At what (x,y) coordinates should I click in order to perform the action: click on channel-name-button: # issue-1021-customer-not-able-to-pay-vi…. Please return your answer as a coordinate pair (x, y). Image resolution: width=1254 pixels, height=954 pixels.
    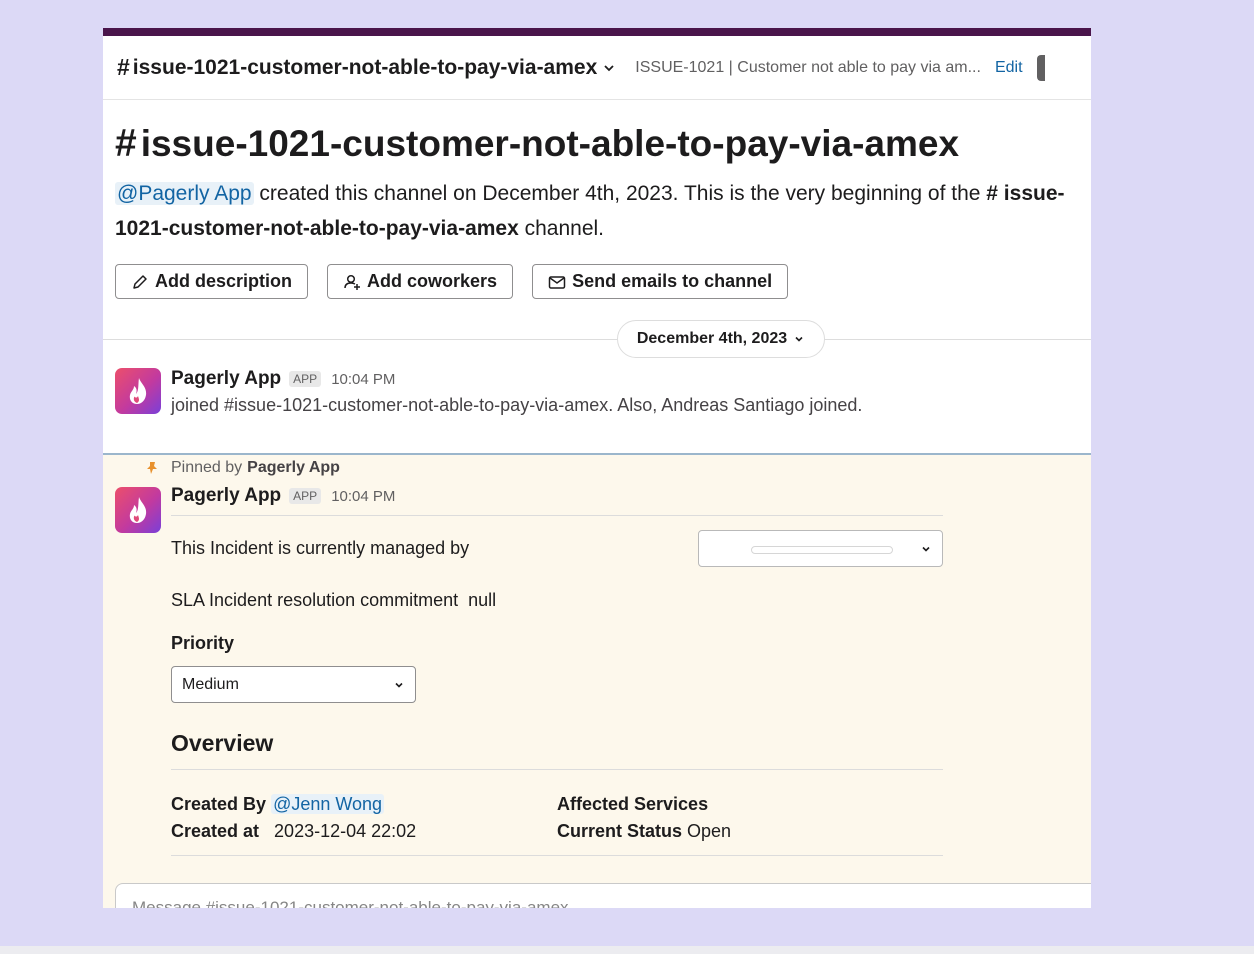
    Looking at the image, I should click on (366, 67).